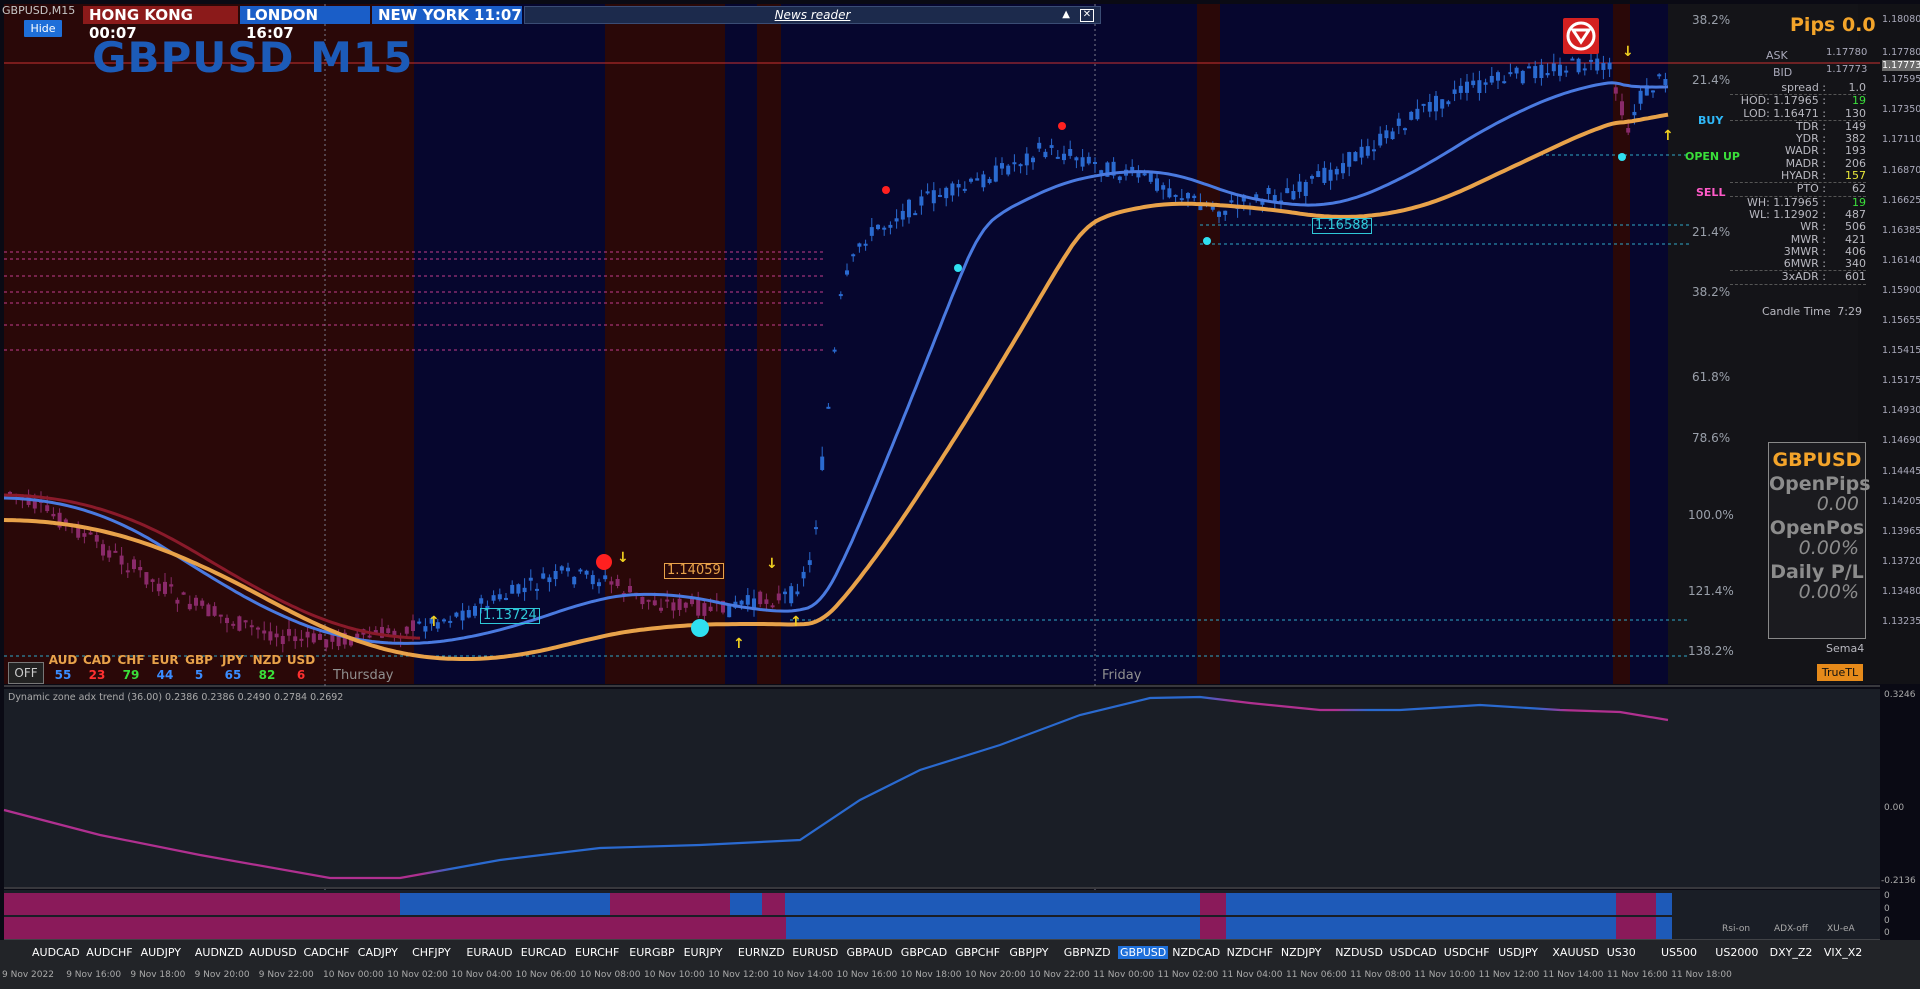 The image size is (1920, 989). Describe the element at coordinates (286, 975) in the screenshot. I see `time-tick: 9 Nov 22:00` at that location.